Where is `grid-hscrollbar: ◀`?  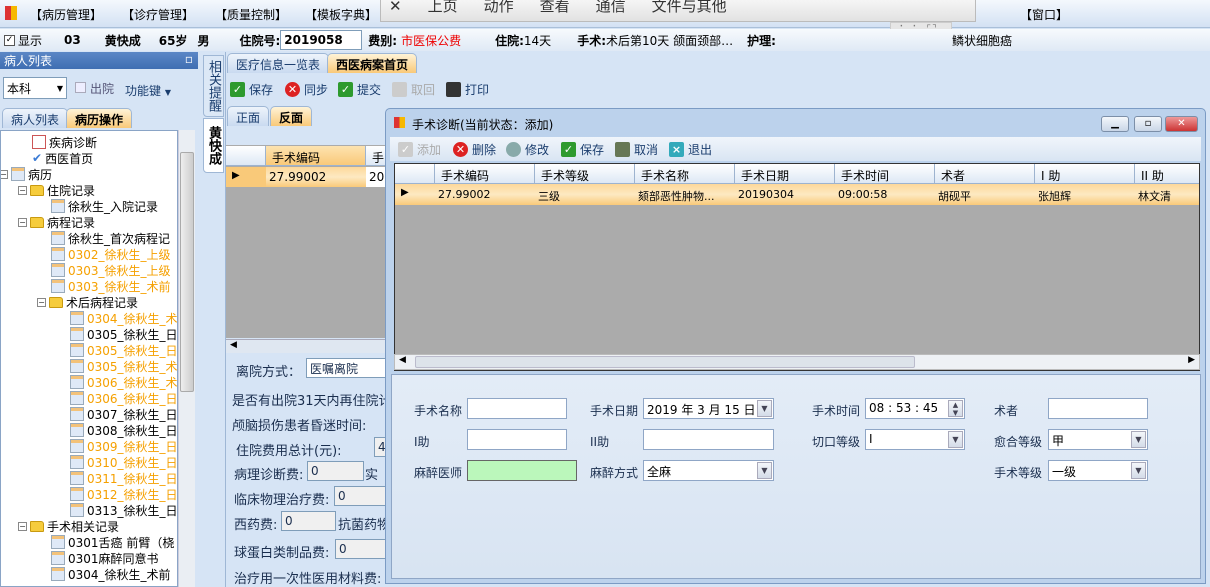 grid-hscrollbar: ◀ is located at coordinates (306, 346).